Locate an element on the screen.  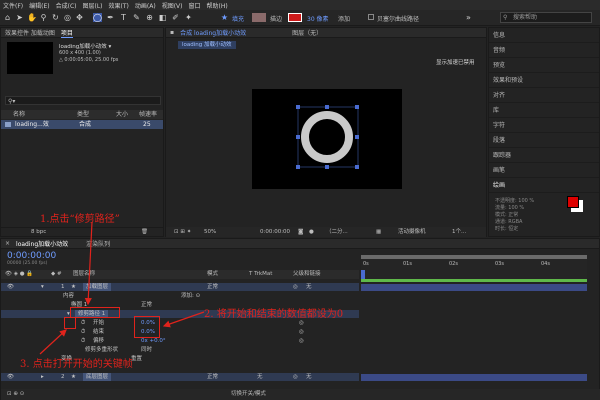
annotation-arrows is located at coordinates (122, 288).